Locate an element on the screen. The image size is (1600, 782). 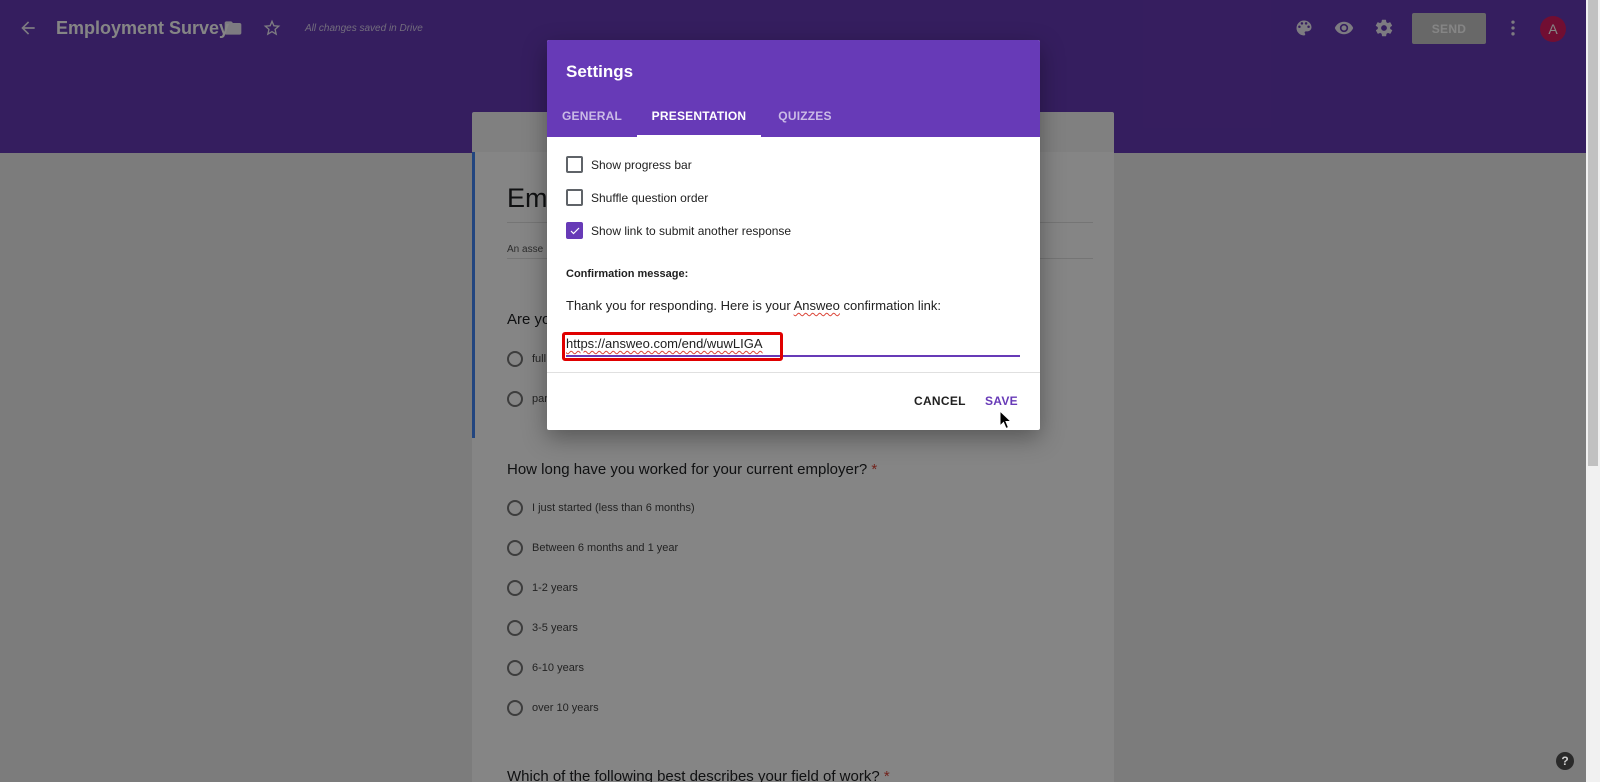
option-label: Shuffle question order is located at coordinates (650, 197).